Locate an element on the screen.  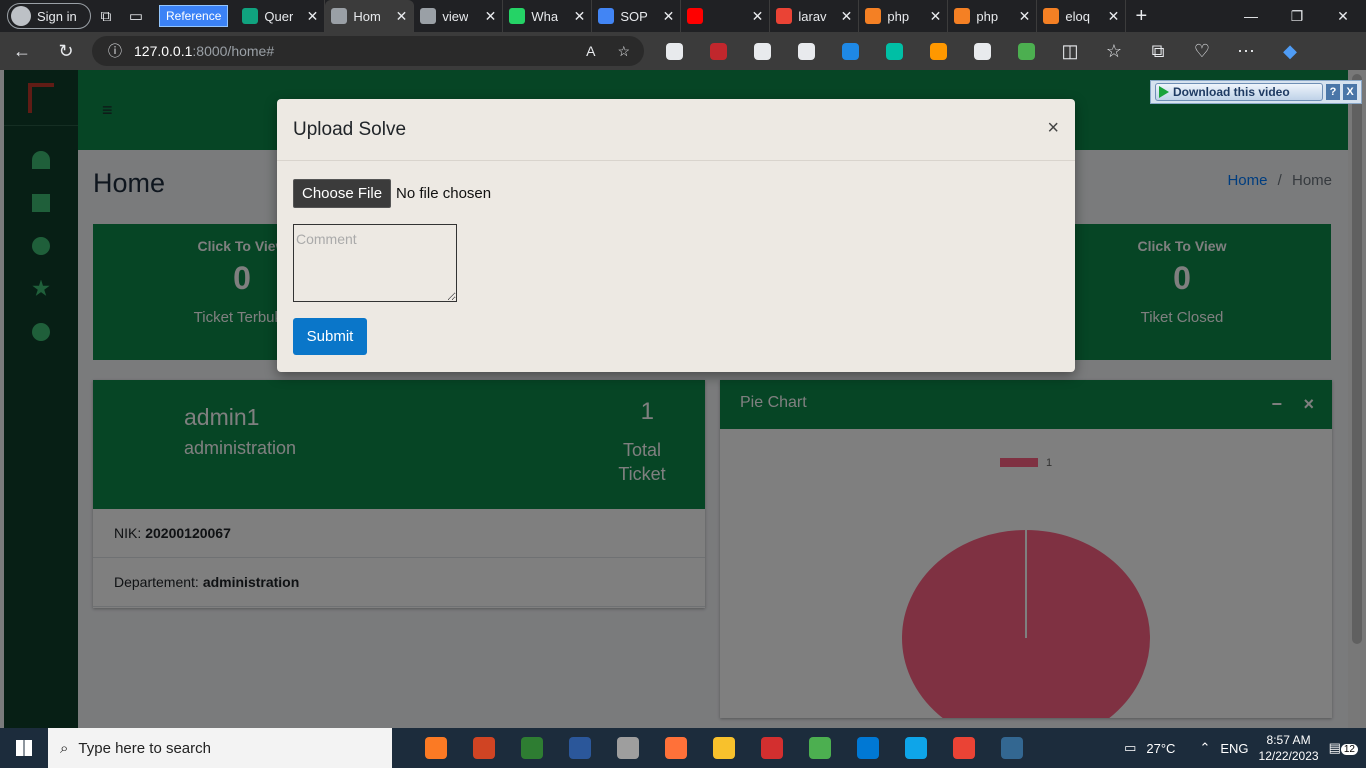
split-screen-icon: ◫ is located at coordinates (1070, 51).